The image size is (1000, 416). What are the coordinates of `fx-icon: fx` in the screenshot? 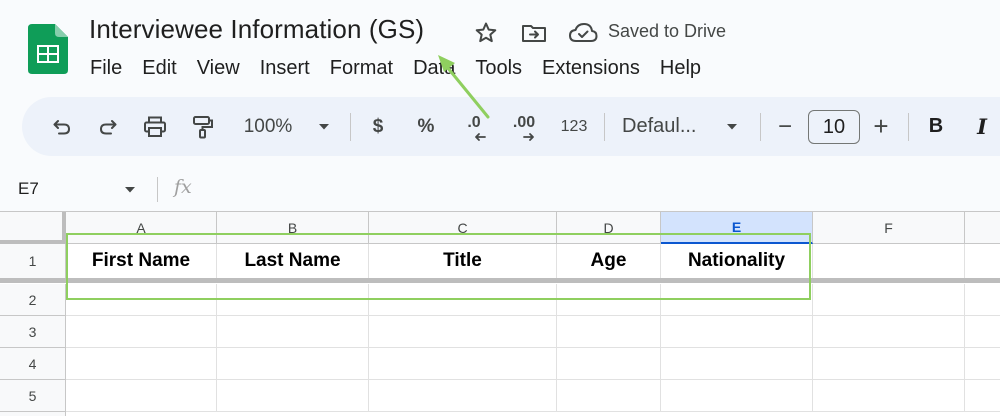 It's located at (183, 187).